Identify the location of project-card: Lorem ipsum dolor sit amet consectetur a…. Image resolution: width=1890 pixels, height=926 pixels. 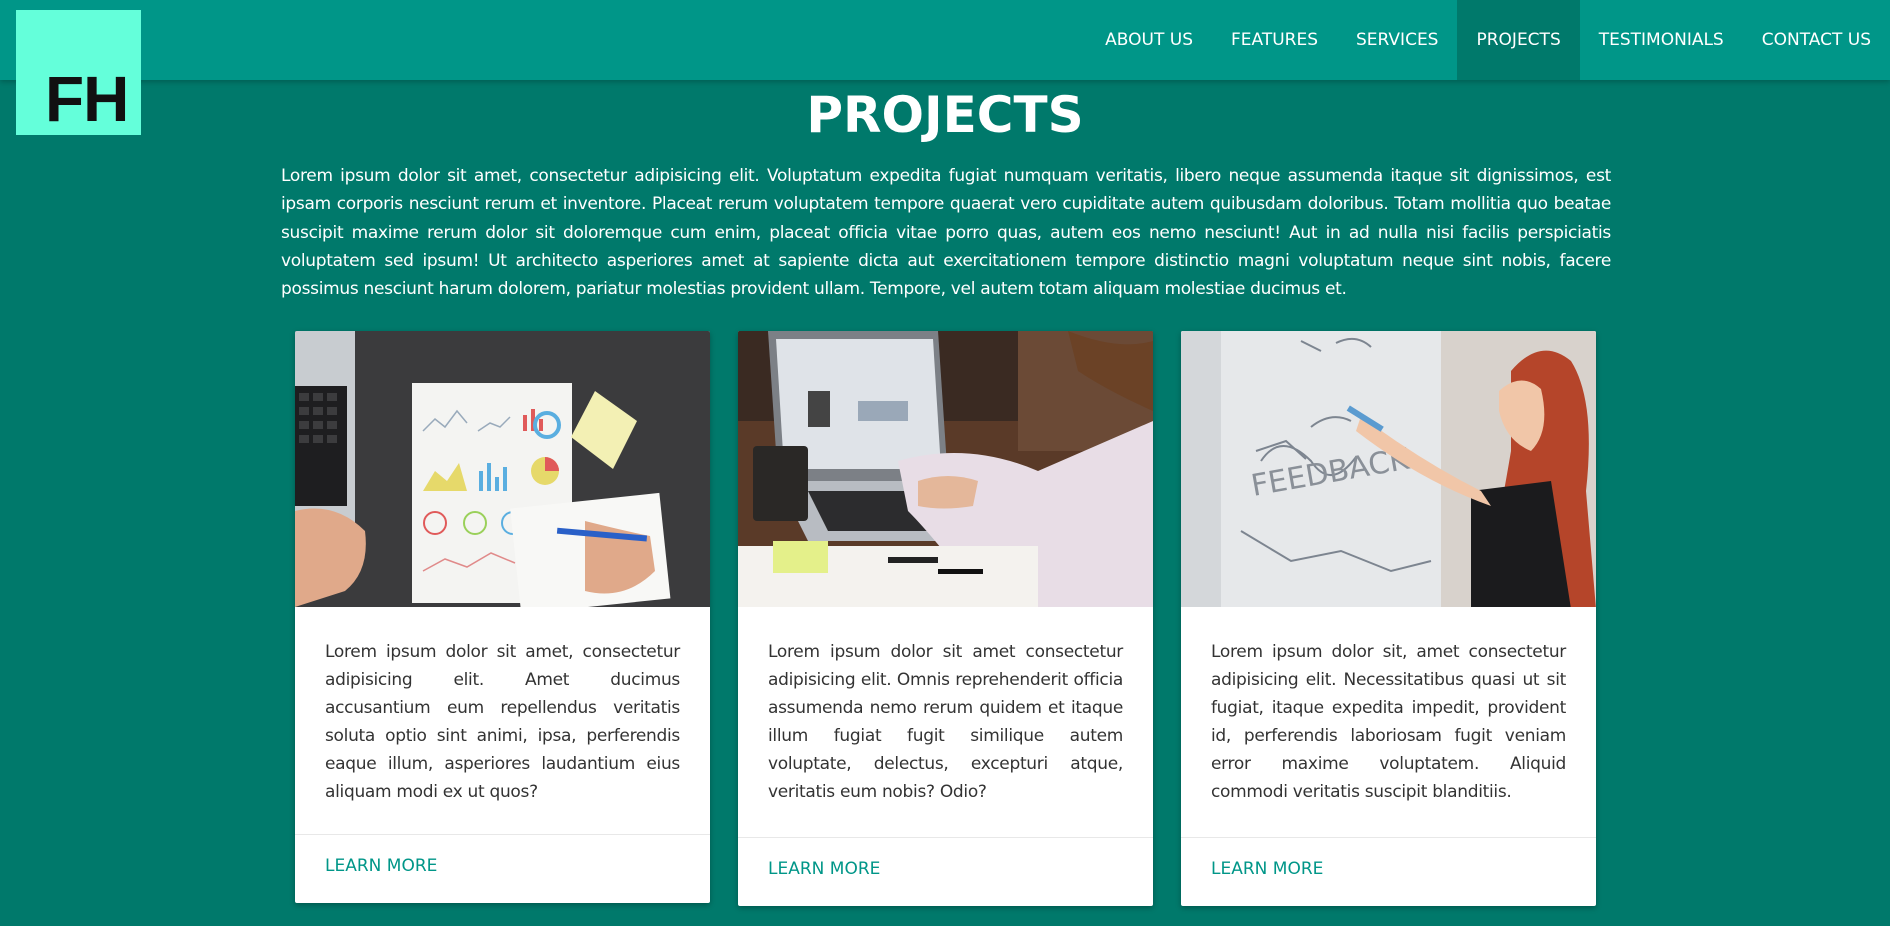
(945, 618).